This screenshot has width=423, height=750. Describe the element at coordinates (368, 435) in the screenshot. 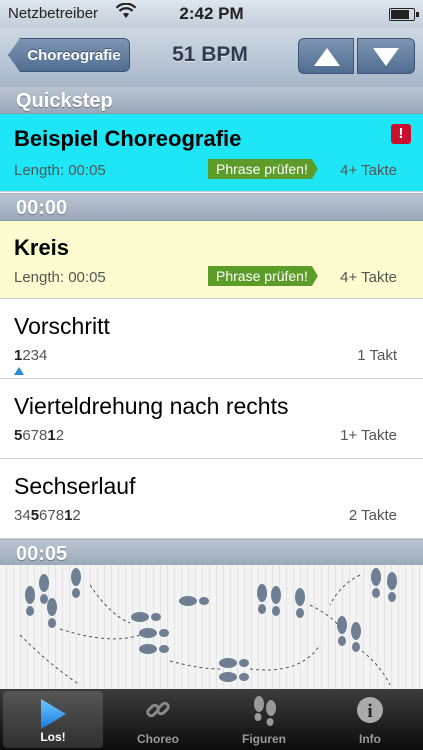

I see `figure-bars: 1+ Takte` at that location.